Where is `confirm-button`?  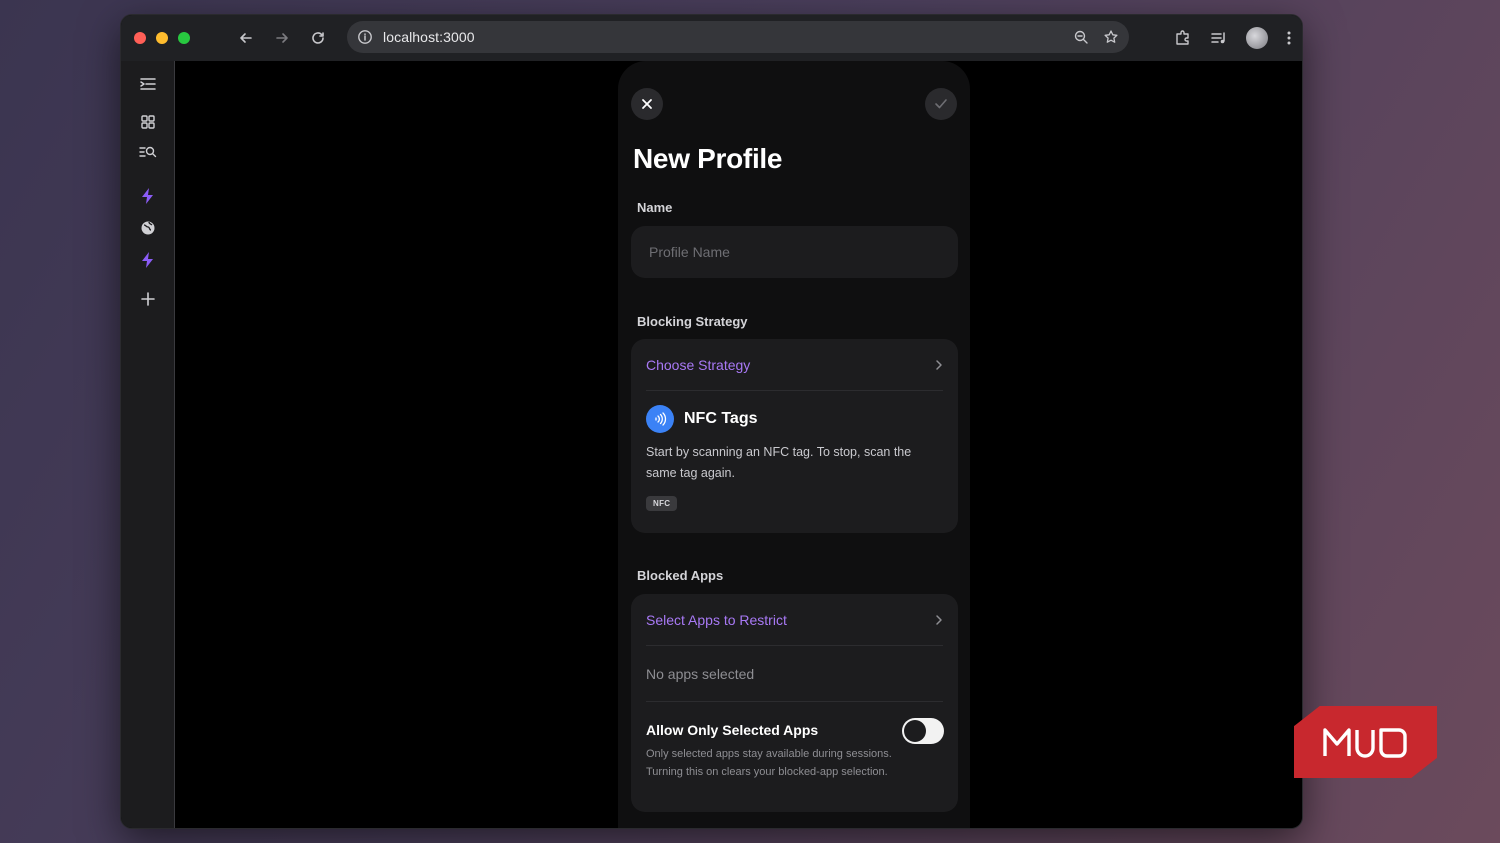 confirm-button is located at coordinates (941, 104).